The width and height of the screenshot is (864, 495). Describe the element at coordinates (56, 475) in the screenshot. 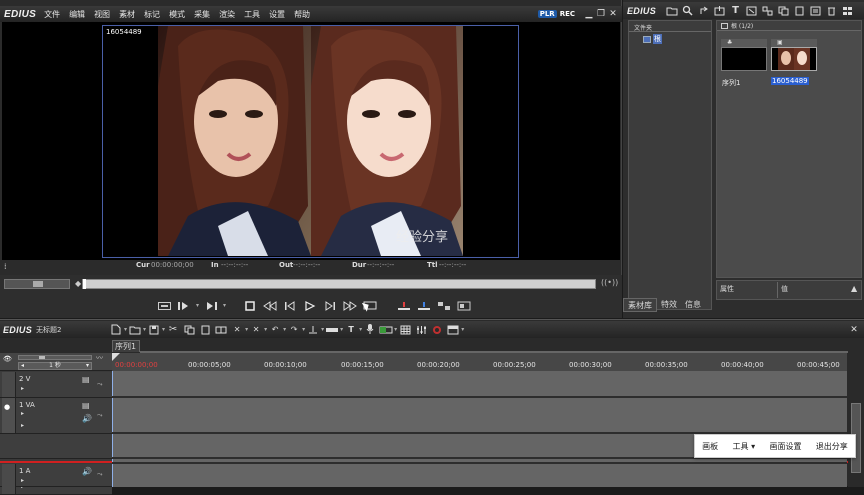

I see `track-header-1a: 1 A ▸ 🔊 ⤳` at that location.